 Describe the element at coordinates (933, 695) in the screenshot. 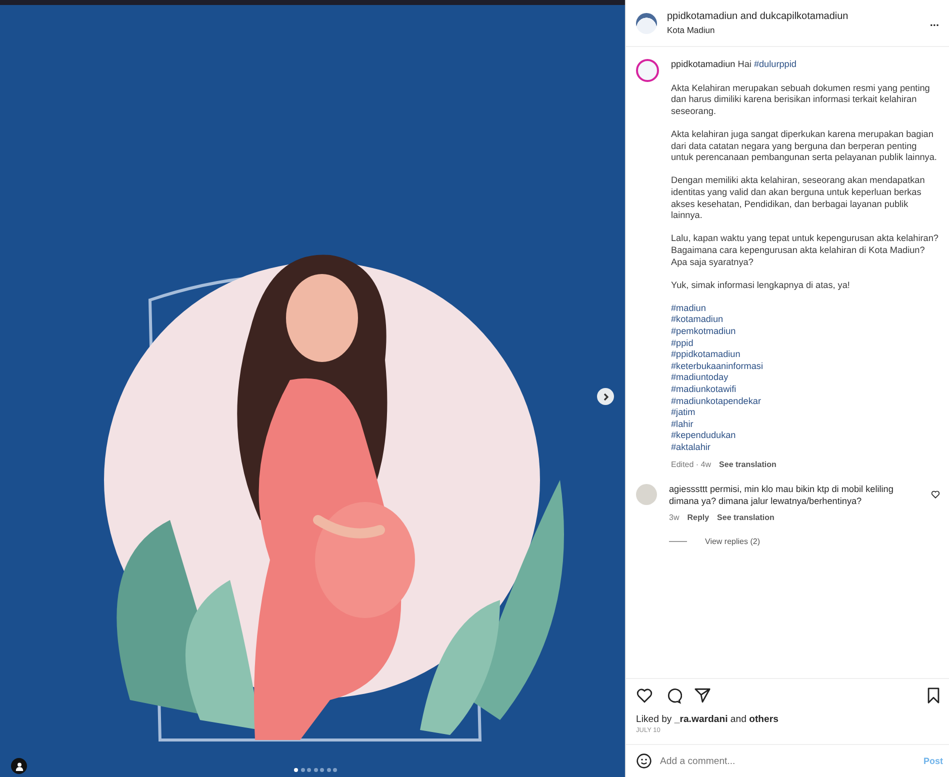

I see `bookmark-icon` at that location.